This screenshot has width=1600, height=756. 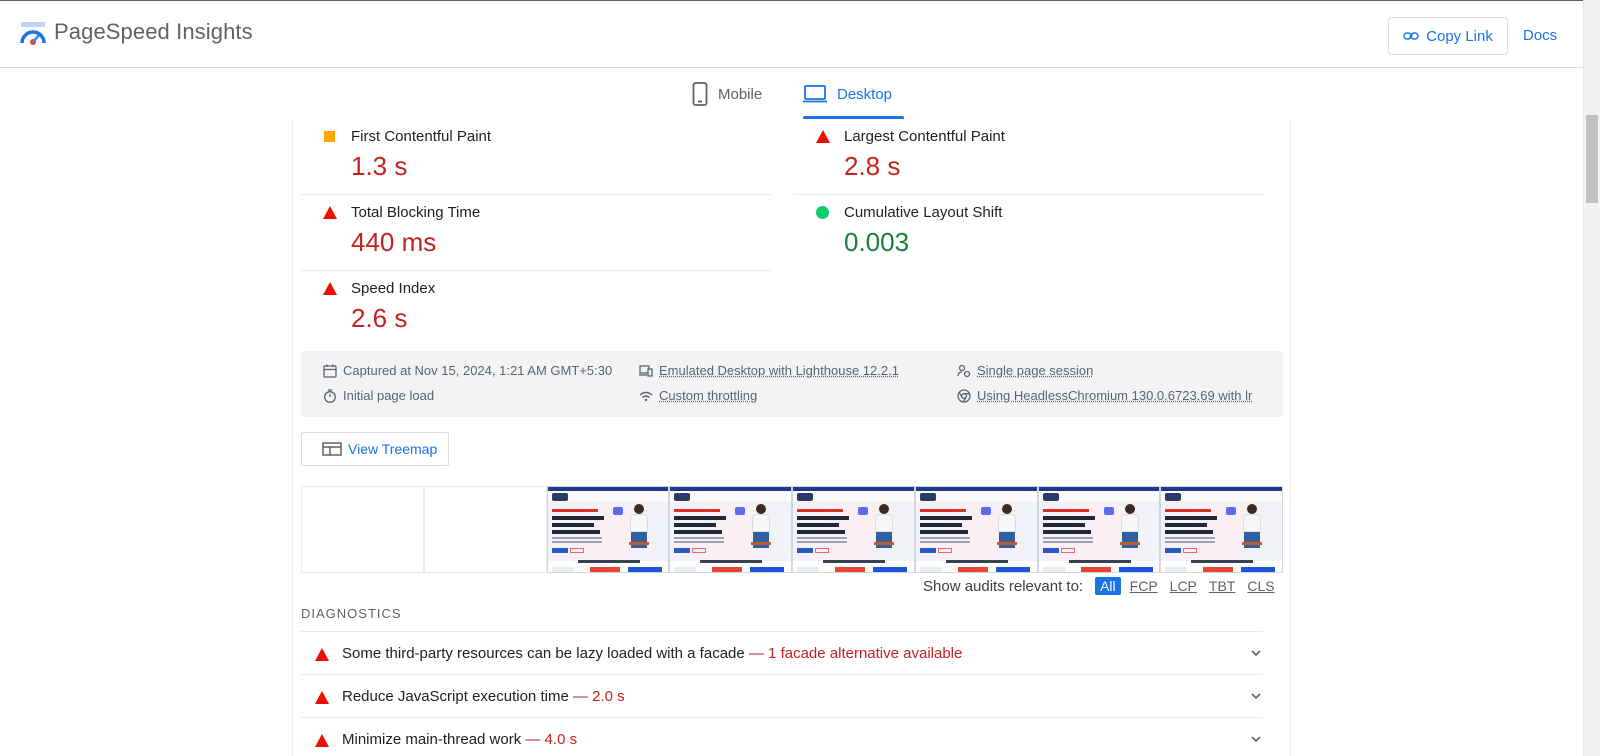 I want to click on runtime-emulated: Emulated Desktop with Lighthouse 12.2.1, so click(x=769, y=370).